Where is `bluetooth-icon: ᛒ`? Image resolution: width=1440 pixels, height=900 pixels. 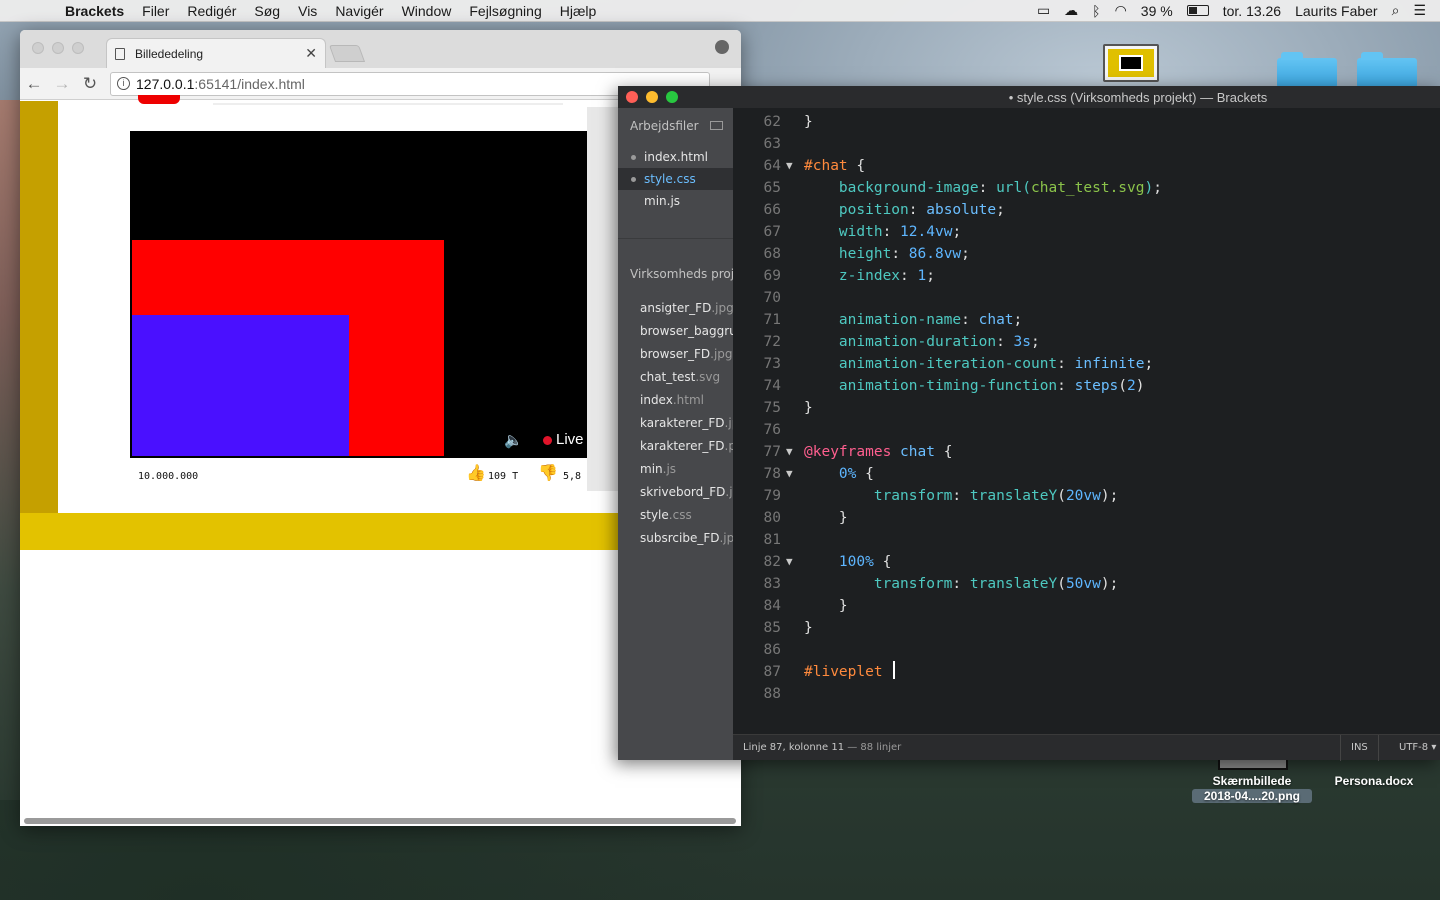 bluetooth-icon: ᛒ is located at coordinates (1096, 11).